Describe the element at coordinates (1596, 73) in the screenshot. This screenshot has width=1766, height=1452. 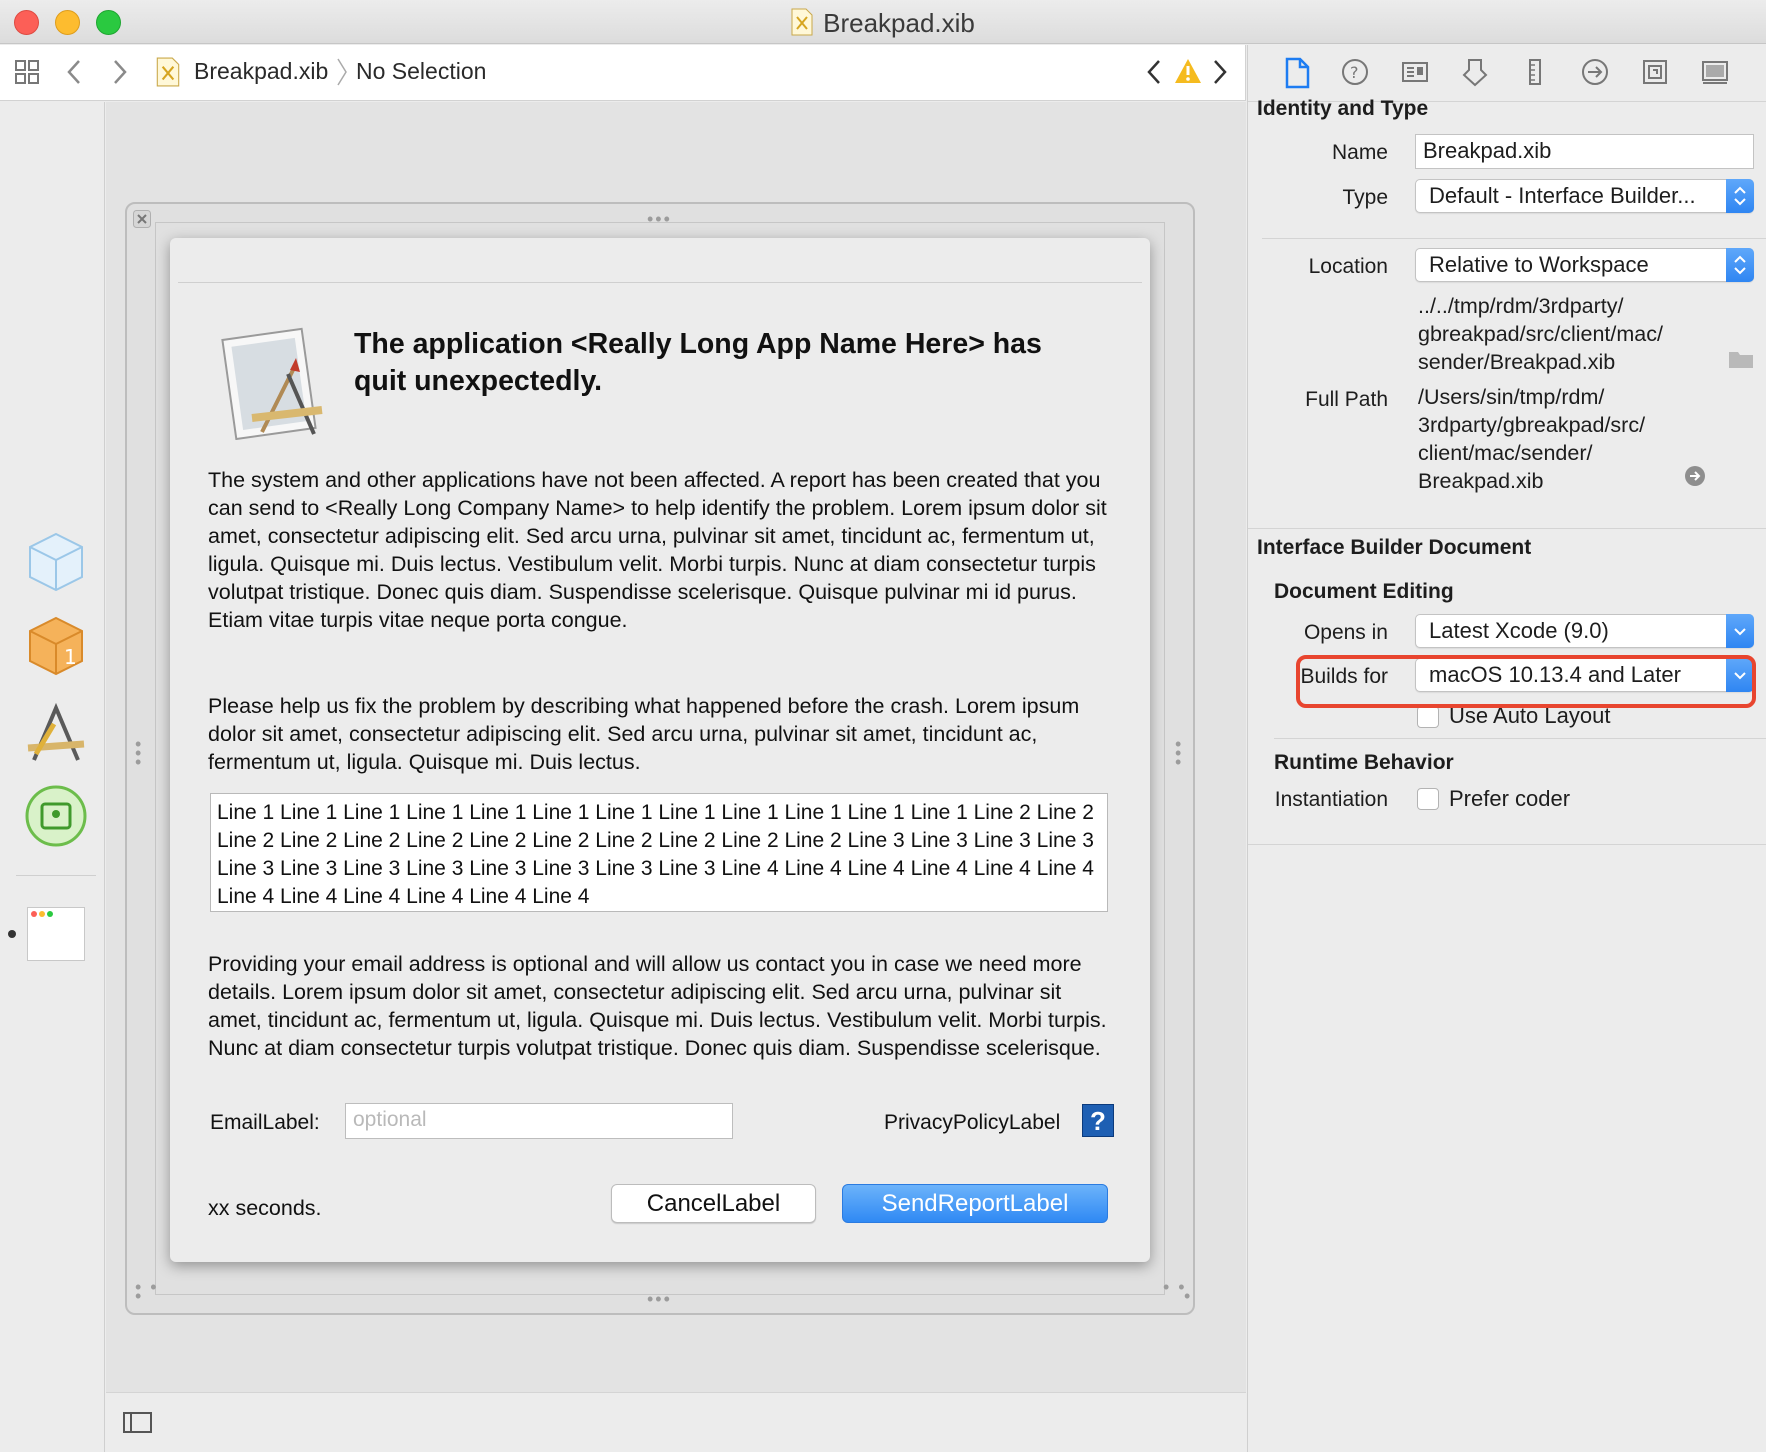
I see `connections-inspector-icon` at that location.